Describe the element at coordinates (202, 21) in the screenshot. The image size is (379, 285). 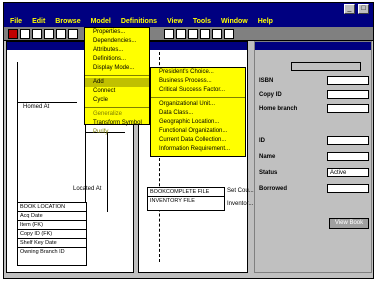
I see `menu-tools: Tools` at that location.